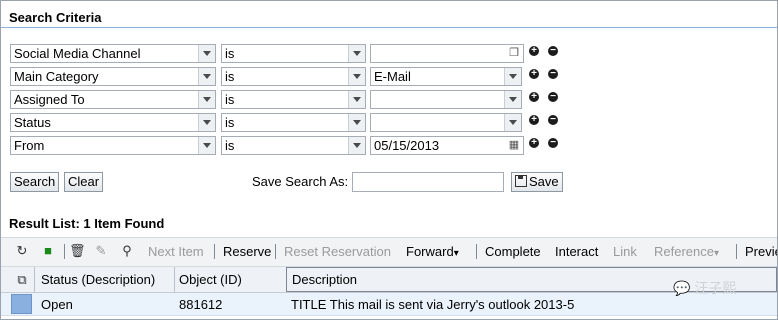 The image size is (778, 320). What do you see at coordinates (210, 279) in the screenshot?
I see `column-header-object-id: Object (ID)` at bounding box center [210, 279].